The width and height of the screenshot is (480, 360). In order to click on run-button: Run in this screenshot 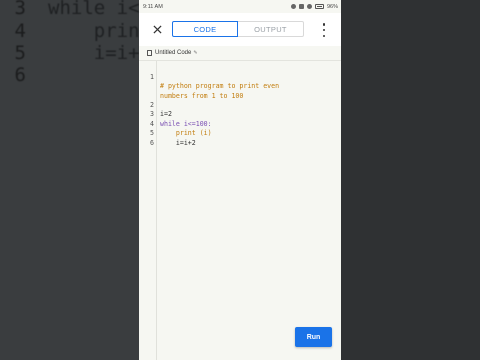, I will do `click(313, 337)`.